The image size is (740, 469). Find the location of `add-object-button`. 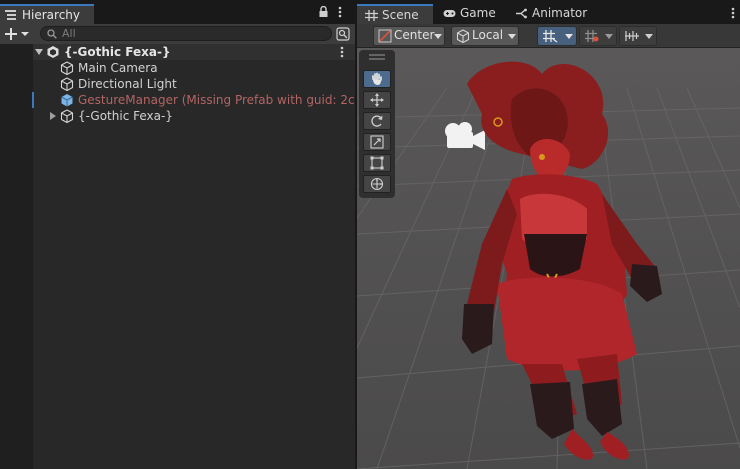

add-object-button is located at coordinates (18, 34).